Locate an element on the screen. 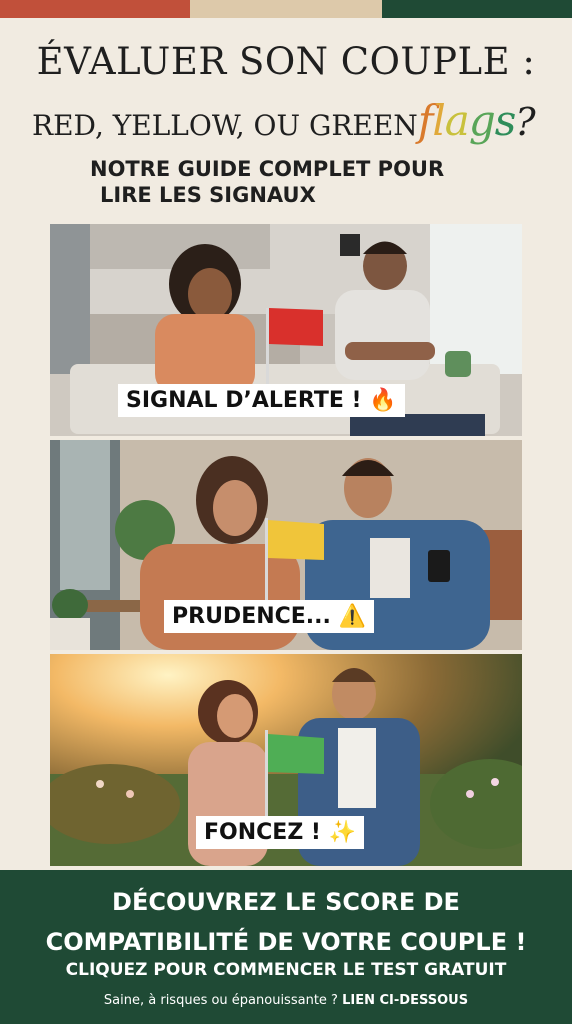 The width and height of the screenshot is (572, 1024). sparkles-icon: ✨ is located at coordinates (342, 832).